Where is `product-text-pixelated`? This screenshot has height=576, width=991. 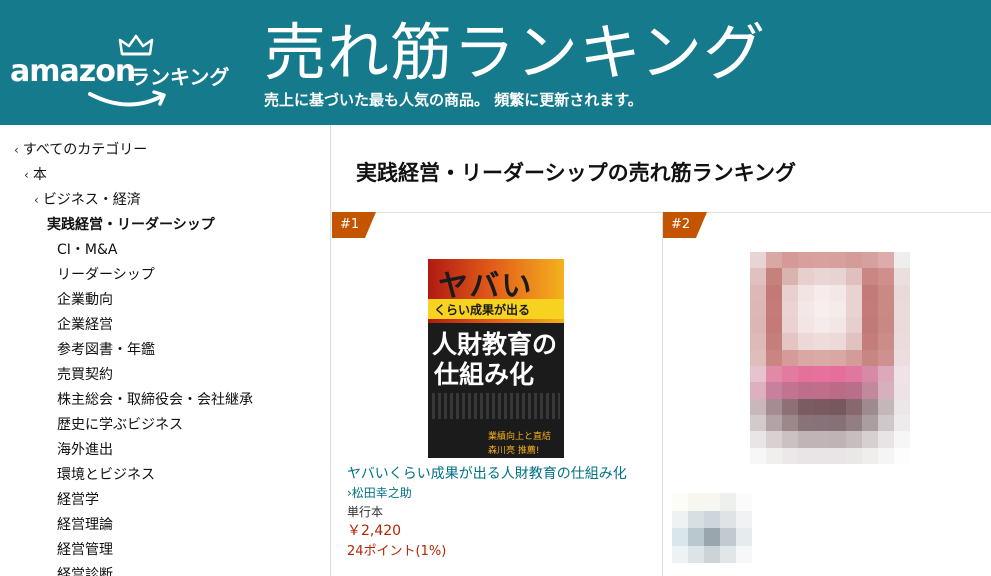
product-text-pixelated is located at coordinates (712, 528).